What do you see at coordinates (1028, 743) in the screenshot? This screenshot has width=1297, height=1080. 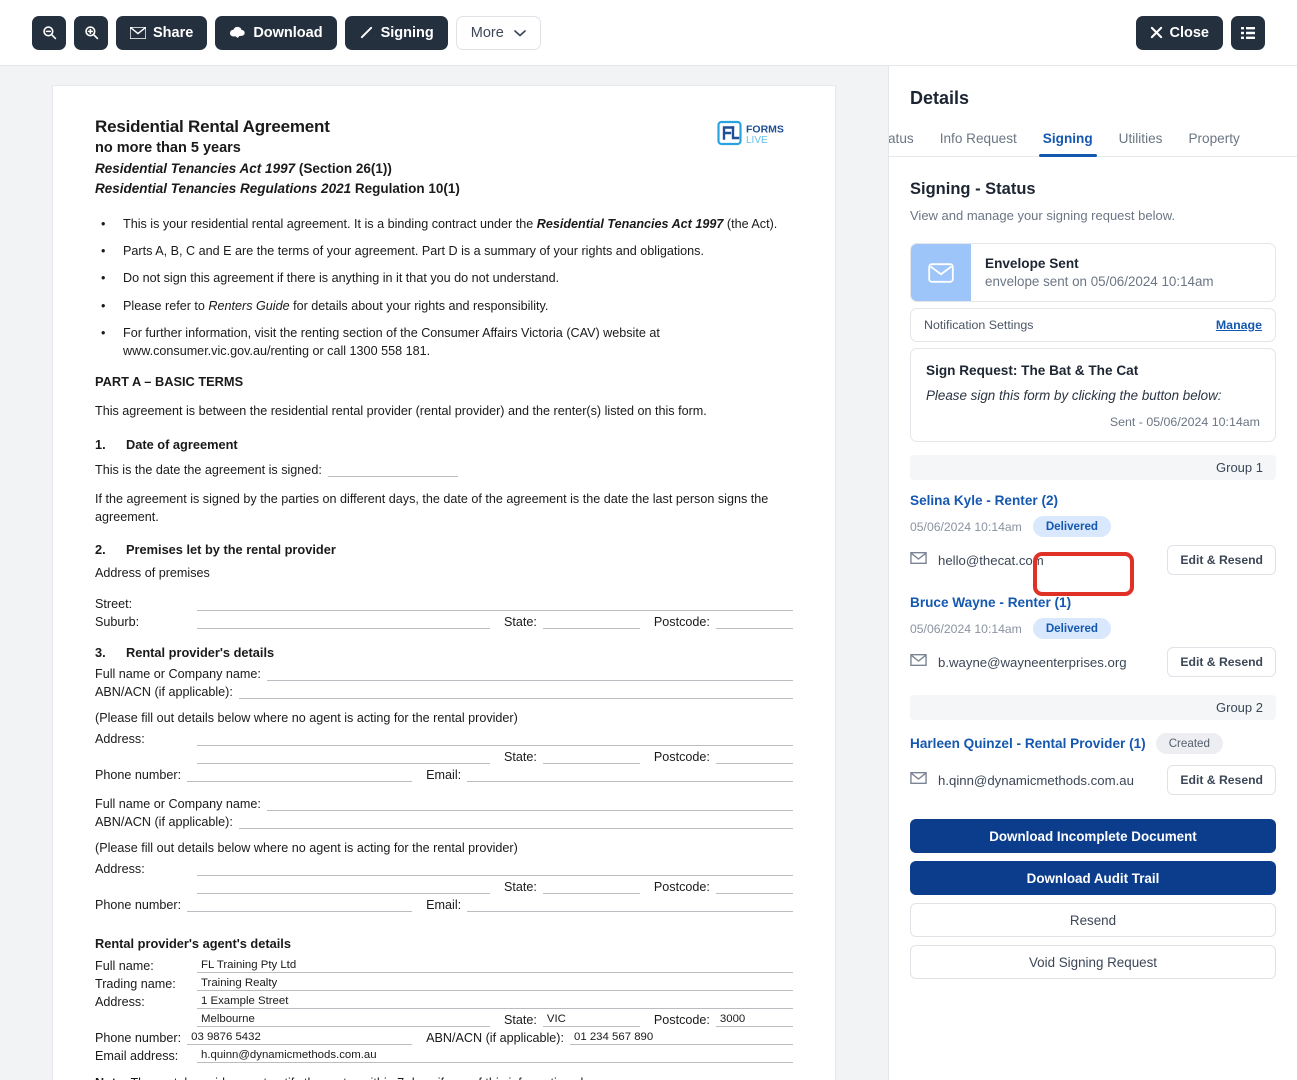 I see `recipient-name: Harleen Quinzel - Rental Provider (1)` at bounding box center [1028, 743].